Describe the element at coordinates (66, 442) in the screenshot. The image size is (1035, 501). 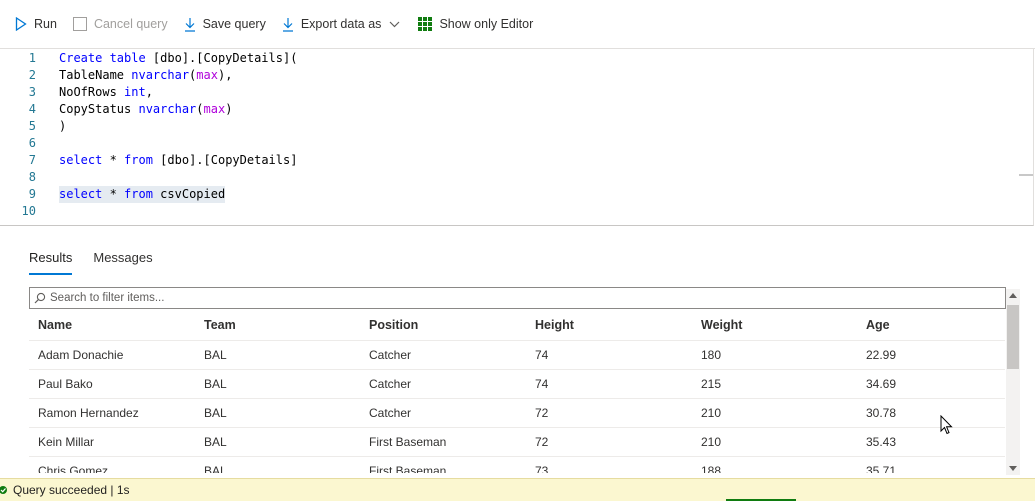
I see `table-cell: Kein Millar` at that location.